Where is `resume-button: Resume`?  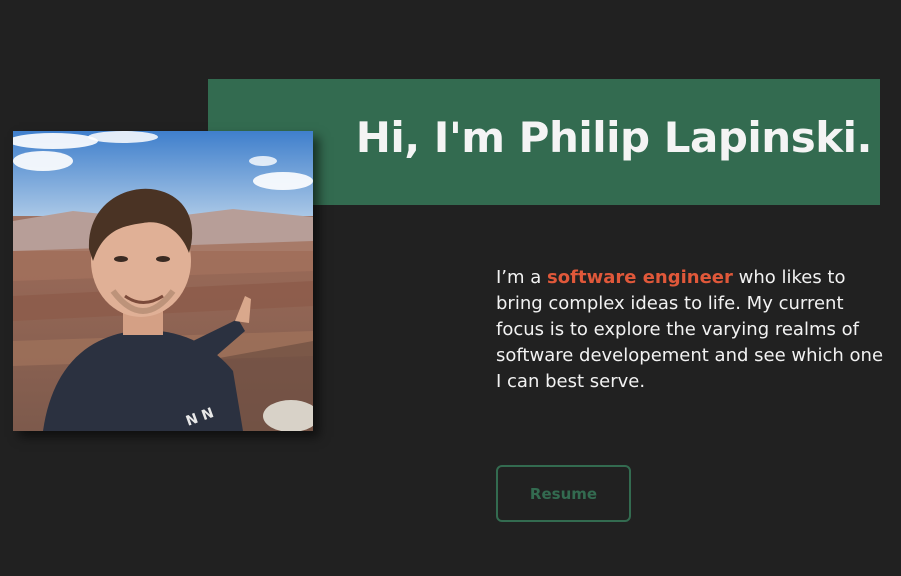 resume-button: Resume is located at coordinates (563, 493).